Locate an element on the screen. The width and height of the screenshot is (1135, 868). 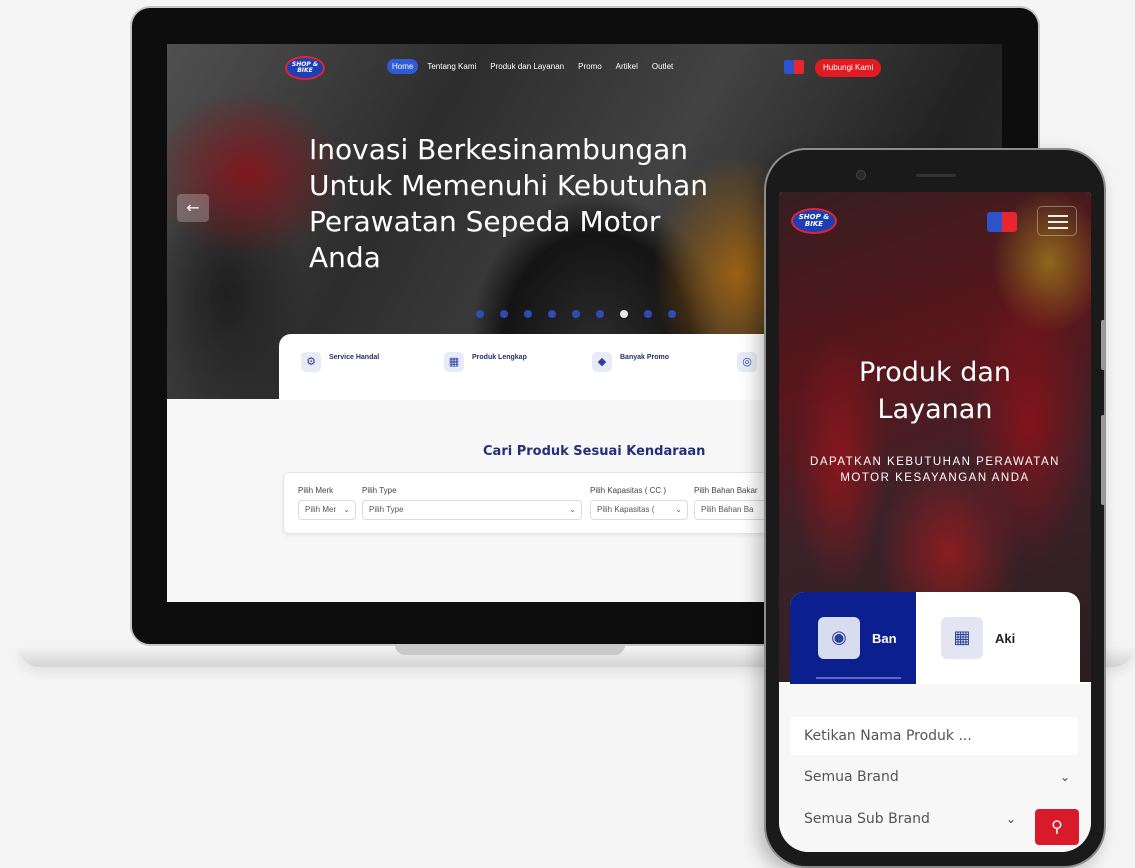
tag-icon: ◆ is located at coordinates (602, 362).